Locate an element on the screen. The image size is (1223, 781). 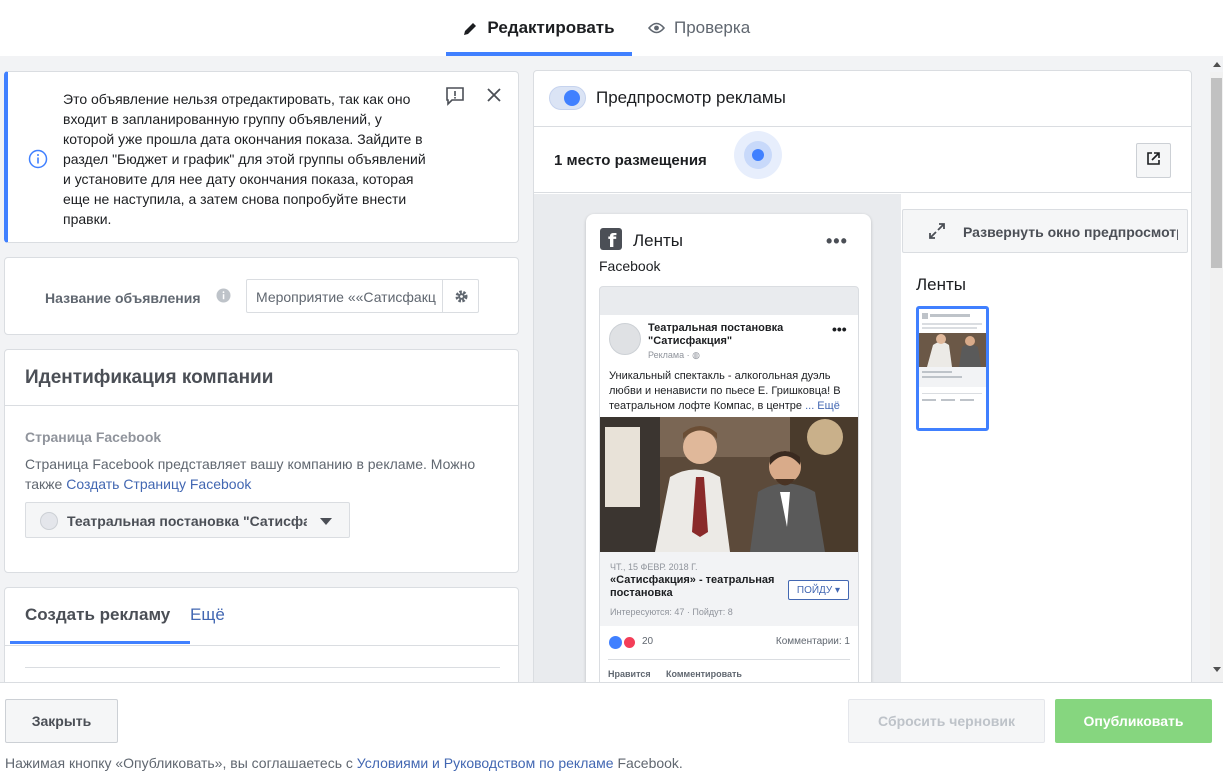
tab-more: Ещё is located at coordinates (207, 615).